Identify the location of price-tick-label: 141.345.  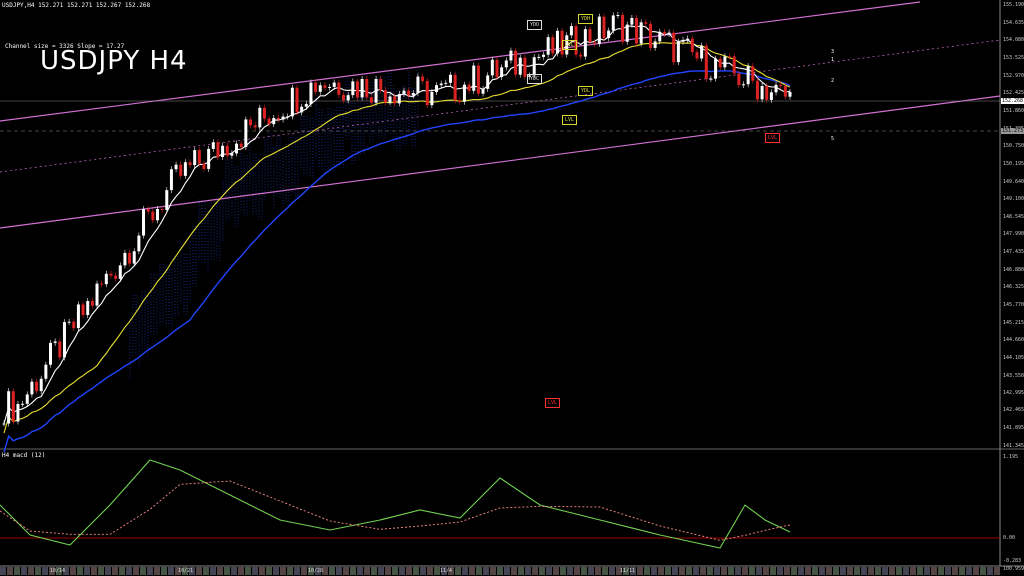
(1013, 446).